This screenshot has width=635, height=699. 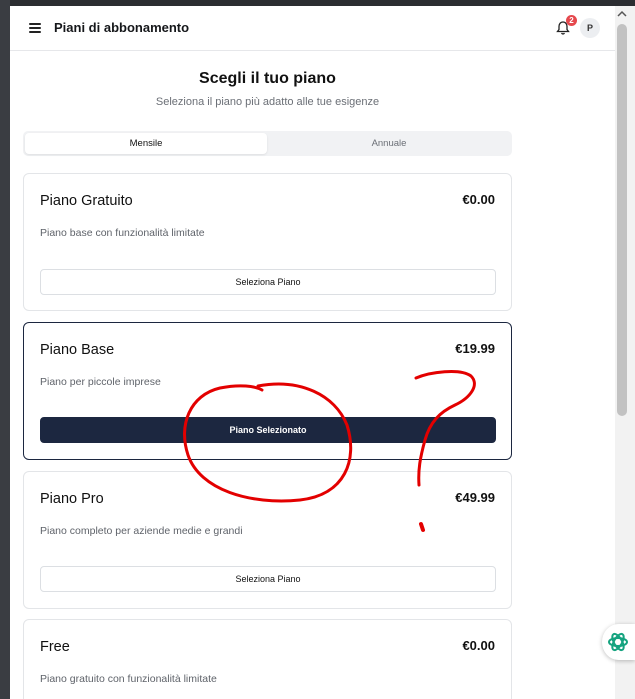 I want to click on window-left-edge, so click(x=5, y=349).